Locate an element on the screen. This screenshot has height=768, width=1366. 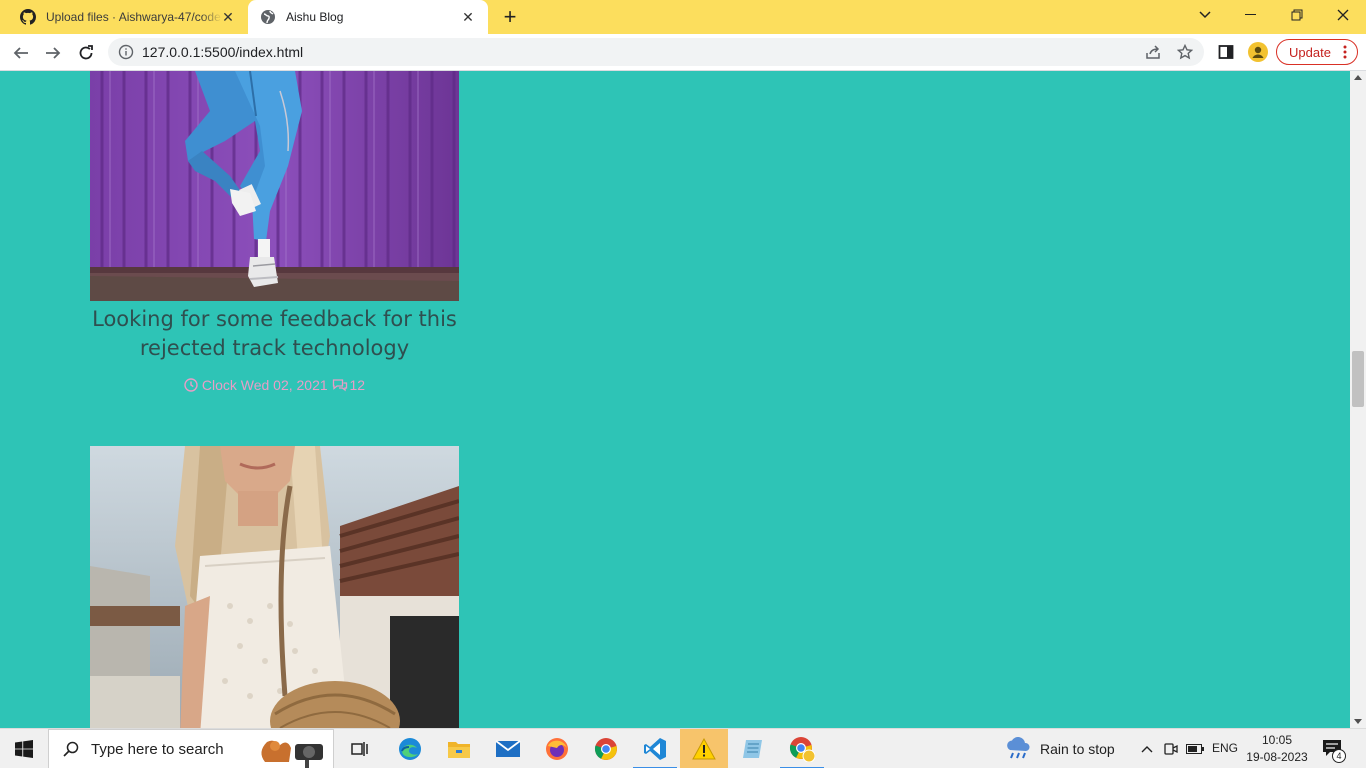
site-info-icon is located at coordinates (126, 52).